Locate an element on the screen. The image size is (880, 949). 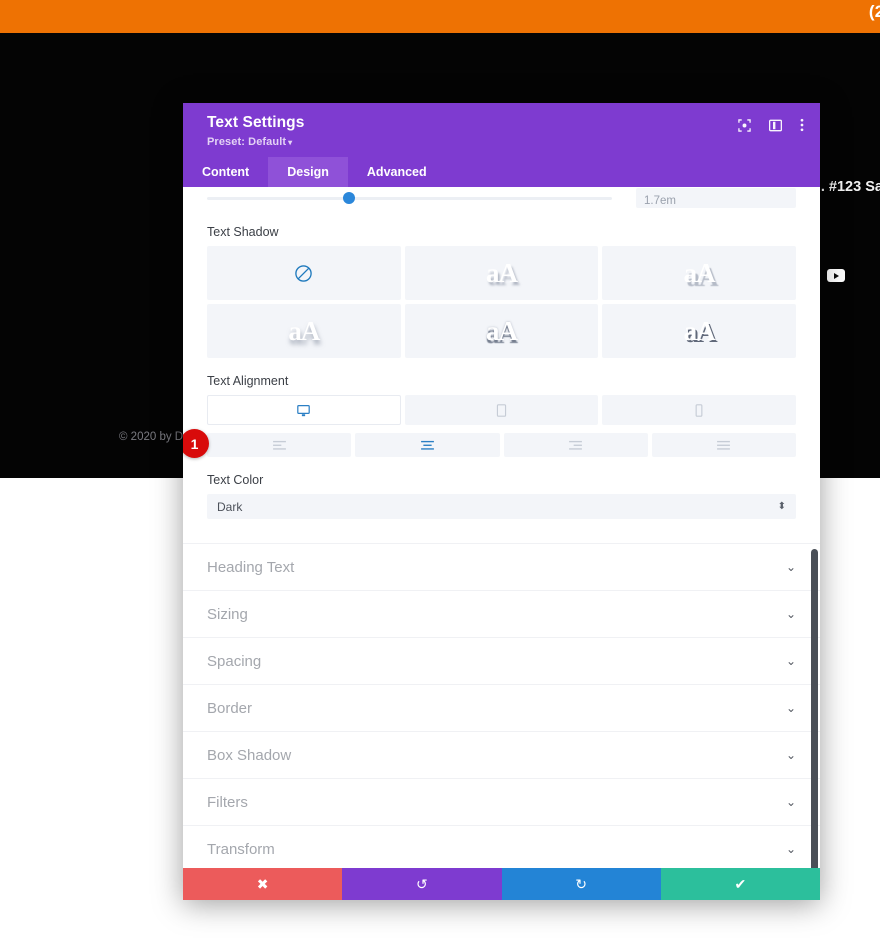
tab-content: Content is located at coordinates (225, 172).